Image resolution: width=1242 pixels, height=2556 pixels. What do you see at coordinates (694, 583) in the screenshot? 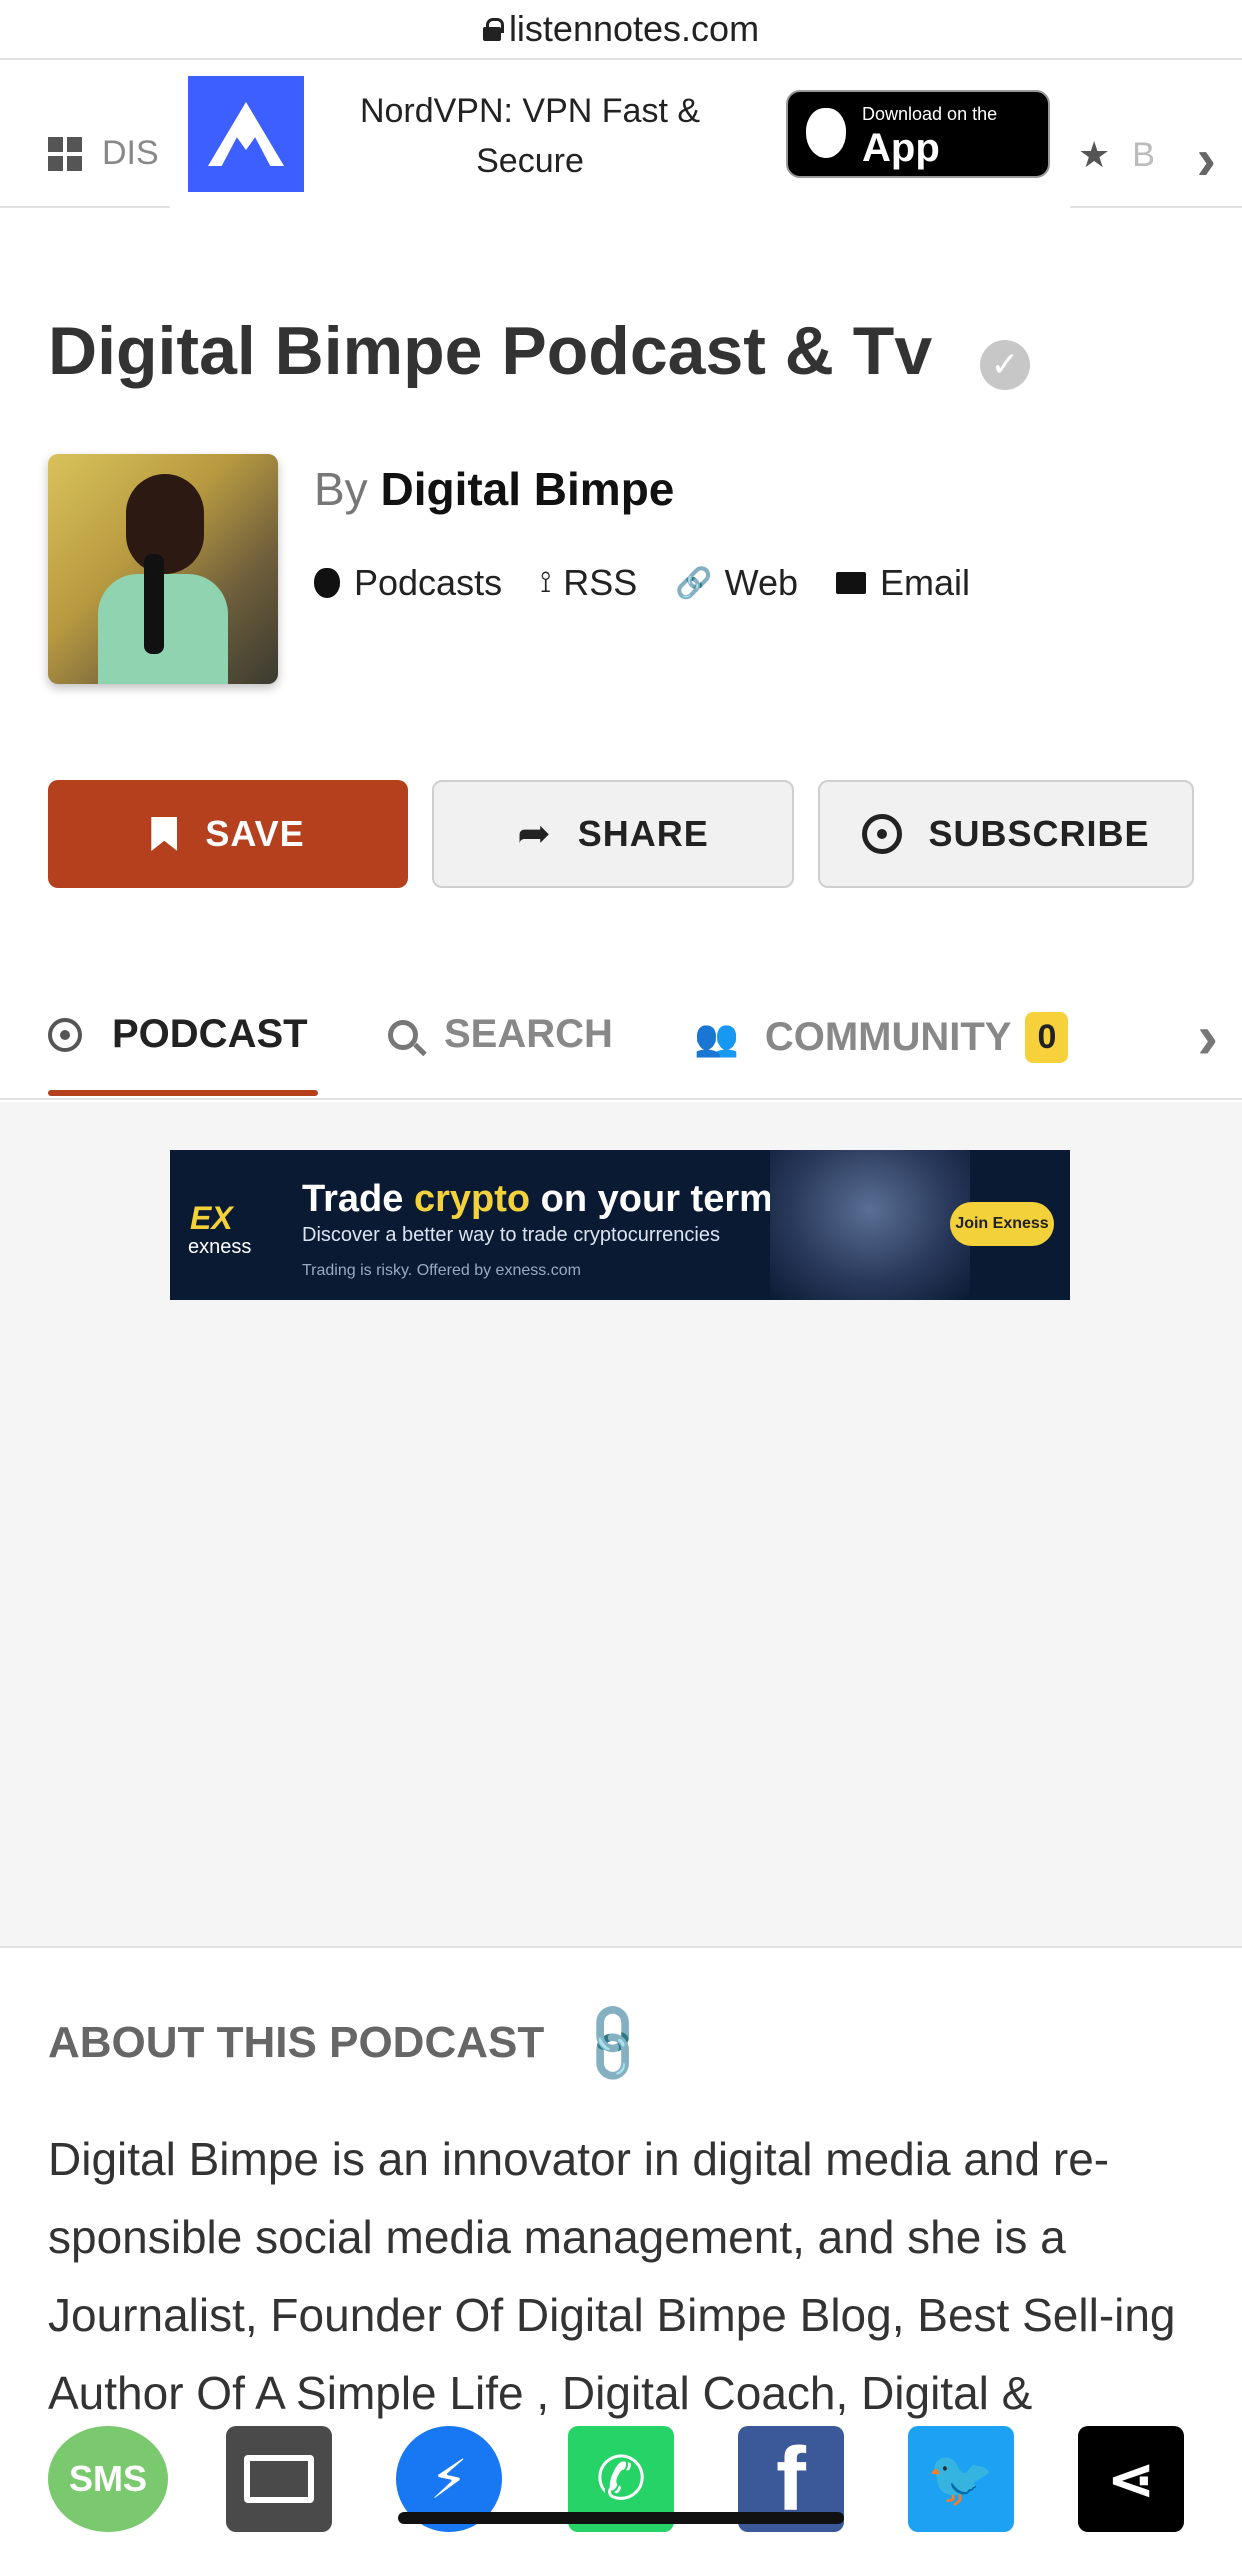
I see `link-icon: 🔗` at bounding box center [694, 583].